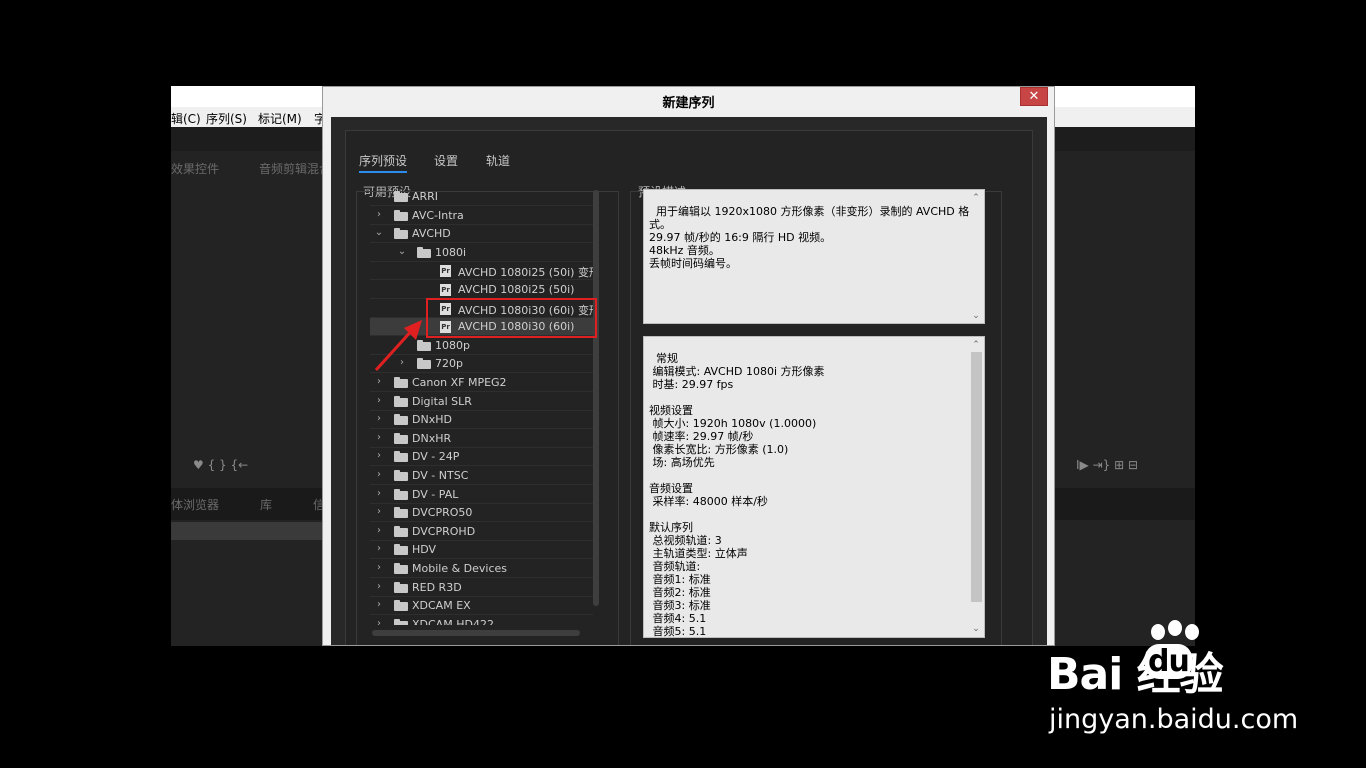 The width and height of the screenshot is (1366, 768). I want to click on watermark-logo-du: du, so click(1168, 661).